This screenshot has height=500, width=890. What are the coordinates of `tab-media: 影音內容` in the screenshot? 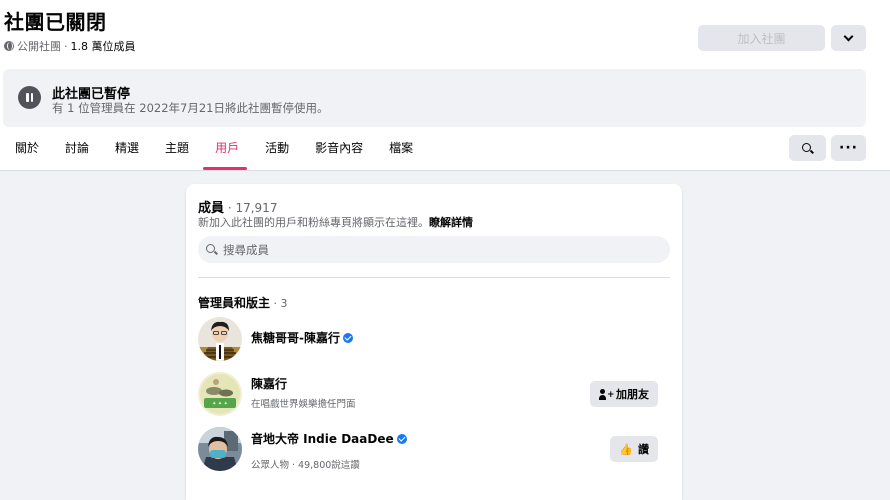 It's located at (337, 149).